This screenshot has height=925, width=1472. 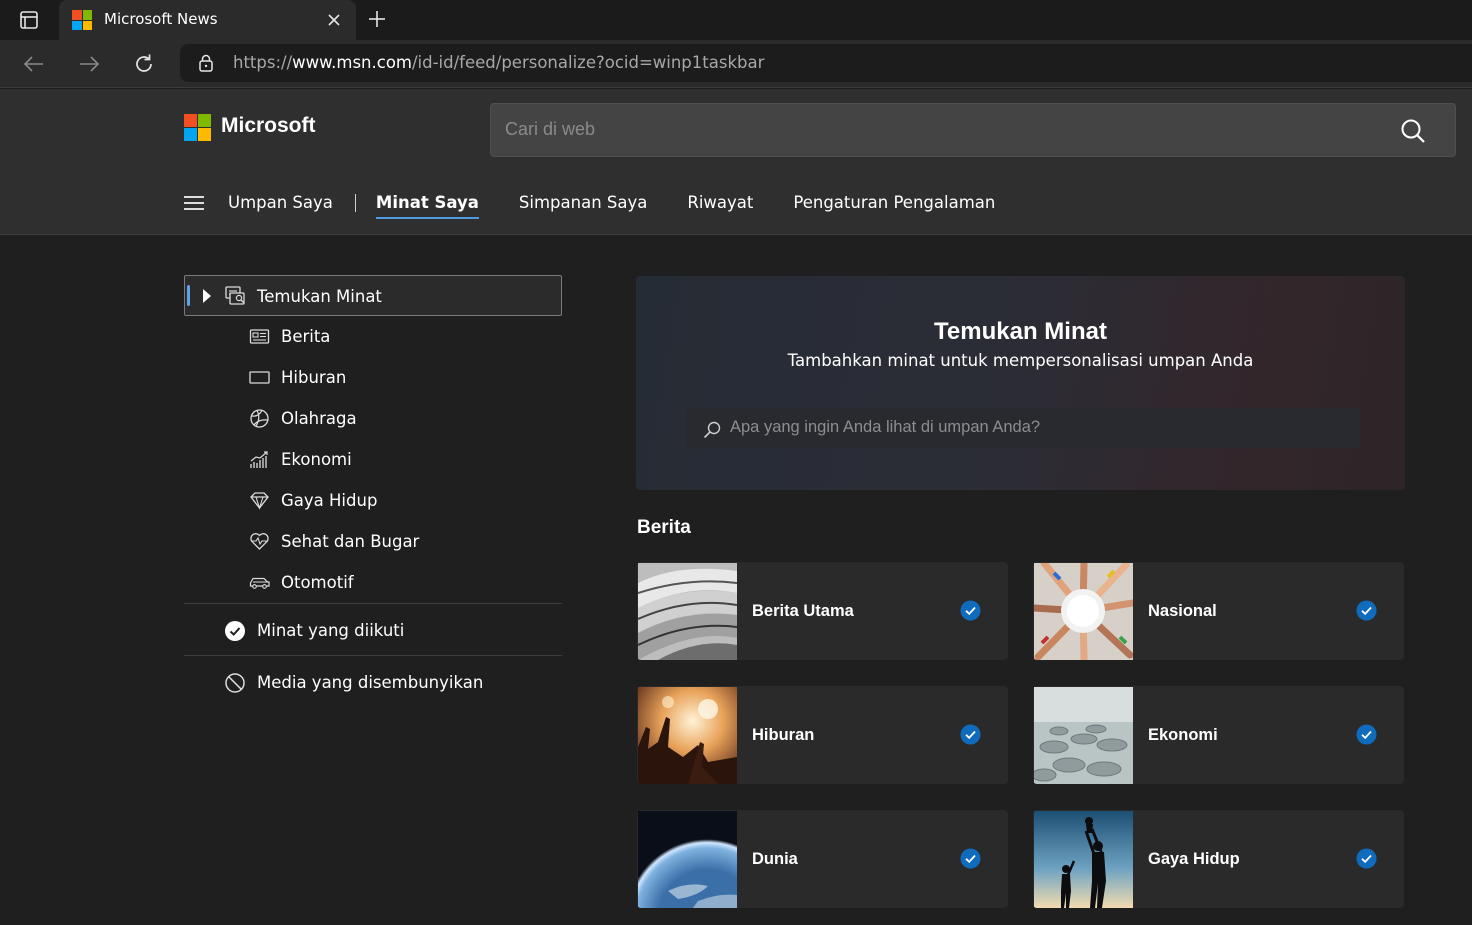 What do you see at coordinates (1194, 859) in the screenshot?
I see `card-title: Gaya Hidup` at bounding box center [1194, 859].